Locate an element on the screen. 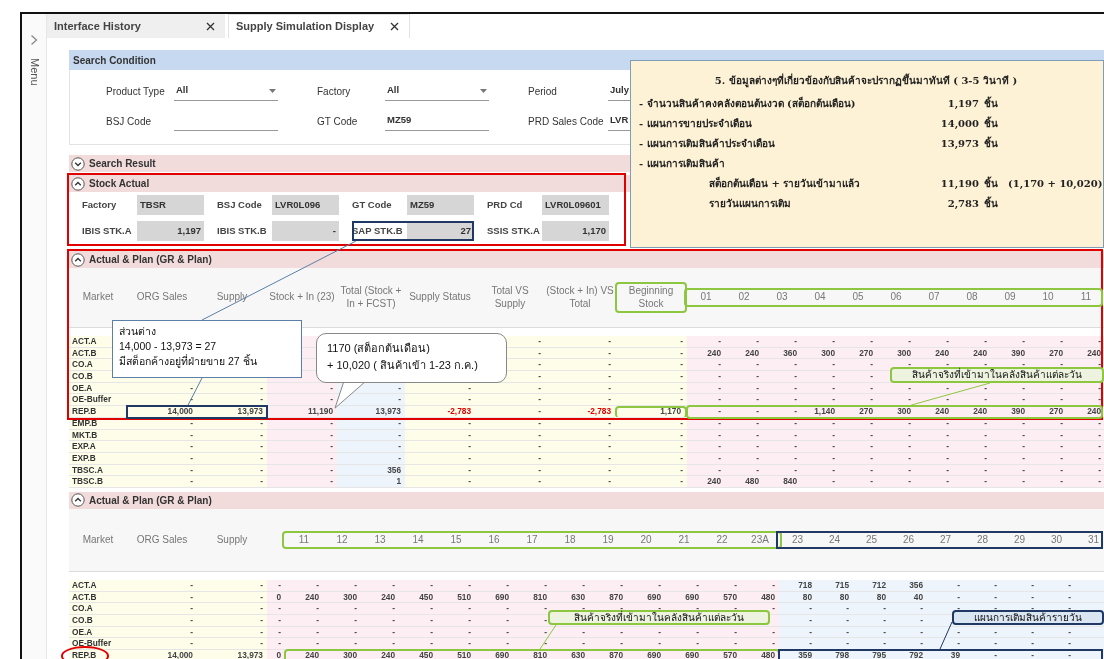 The image size is (1104, 659). column-header: Beginning Stock is located at coordinates (651, 297).